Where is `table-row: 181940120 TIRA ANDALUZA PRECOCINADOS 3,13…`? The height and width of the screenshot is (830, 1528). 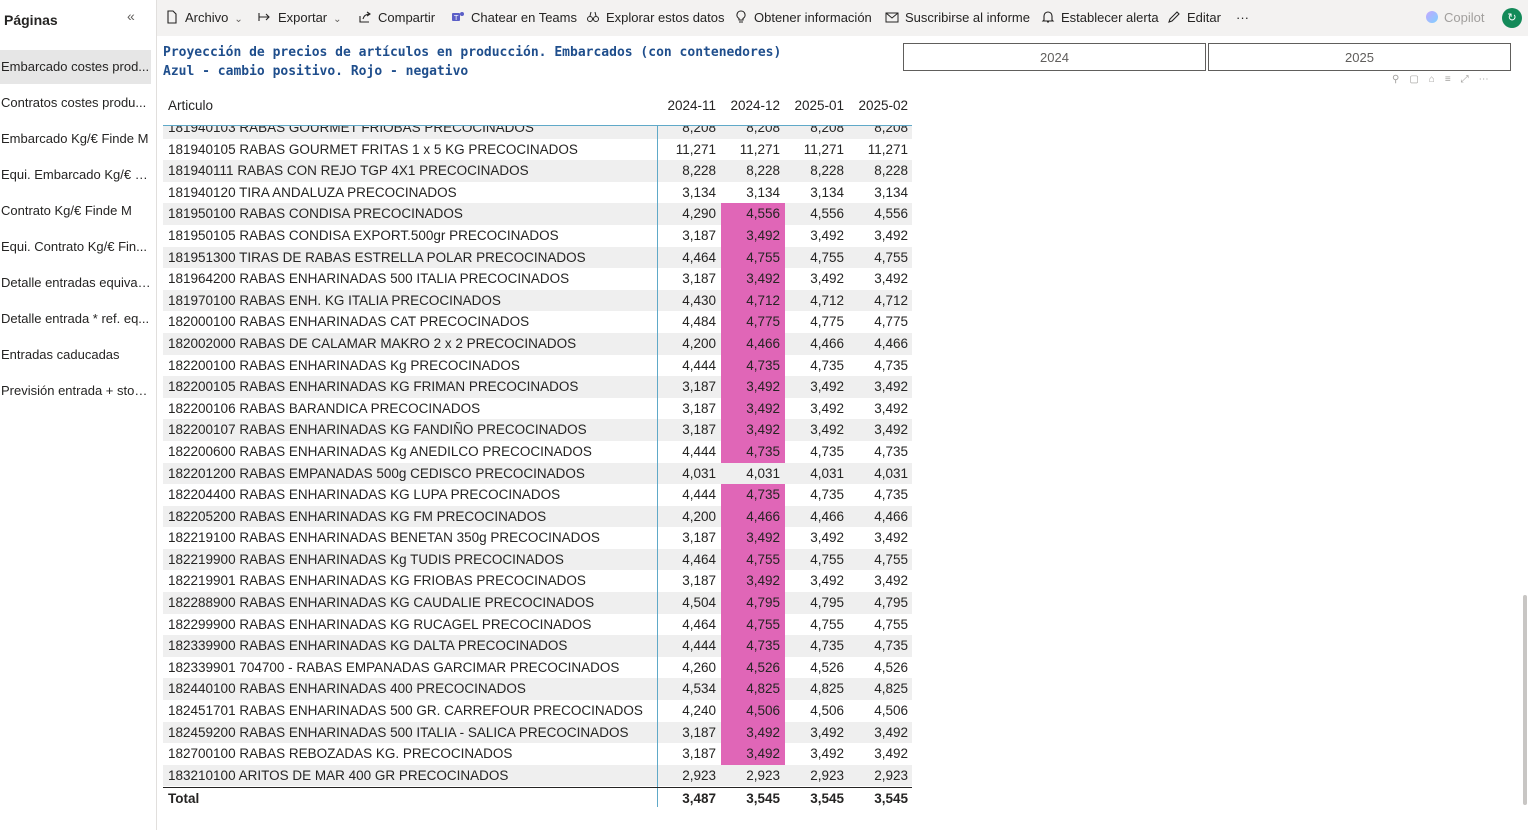
table-row: 181940120 TIRA ANDALUZA PRECOCINADOS 3,13… is located at coordinates (537, 193).